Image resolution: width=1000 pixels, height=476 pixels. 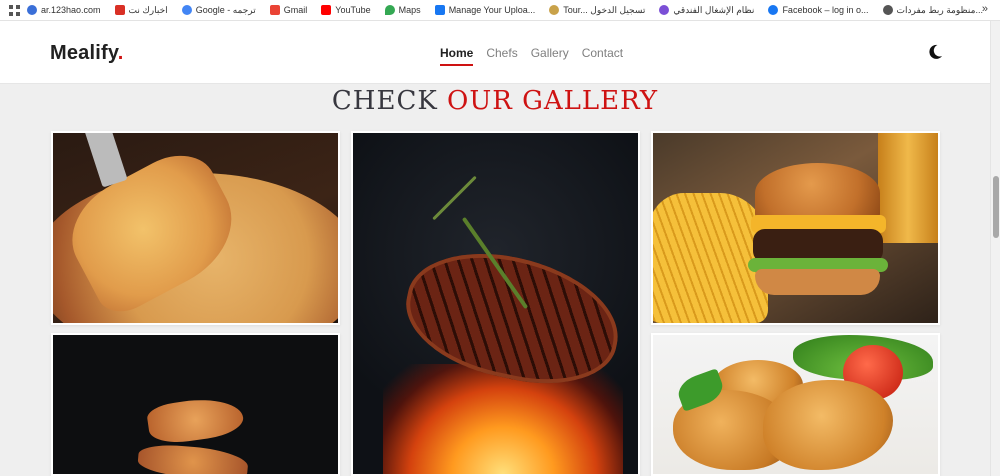 I want to click on bookmark-item: Tour... تسجيل الدخول, so click(x=597, y=10).